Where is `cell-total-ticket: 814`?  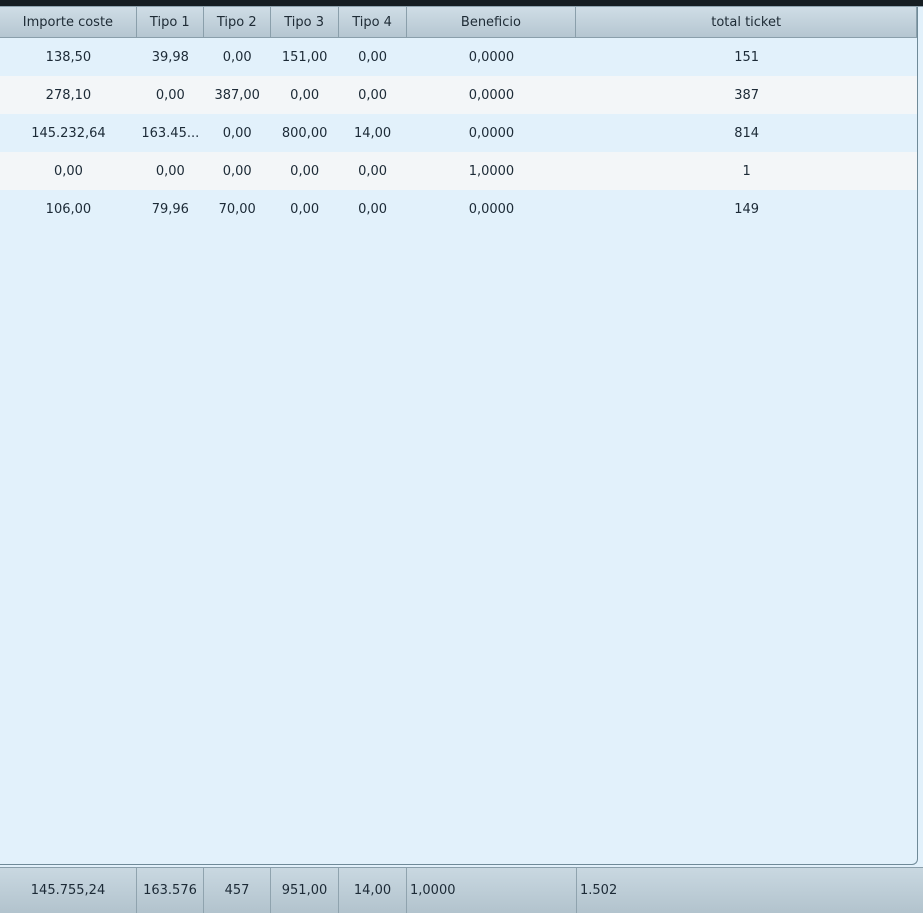 cell-total-ticket: 814 is located at coordinates (747, 133).